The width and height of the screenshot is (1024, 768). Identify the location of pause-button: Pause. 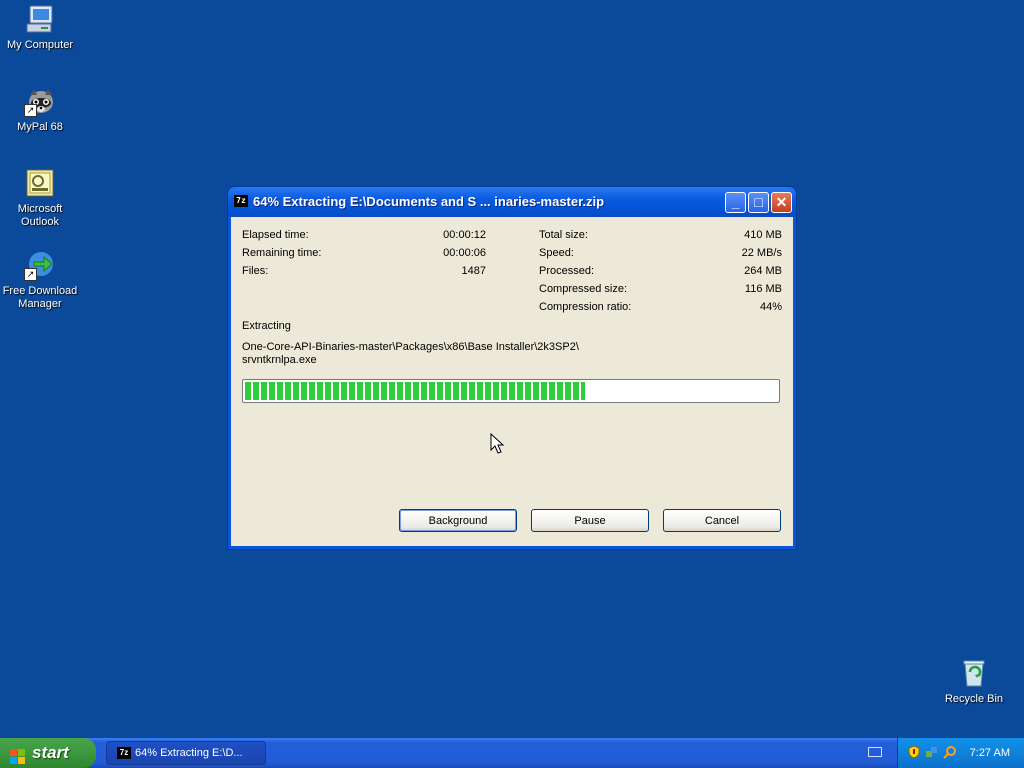
(590, 520).